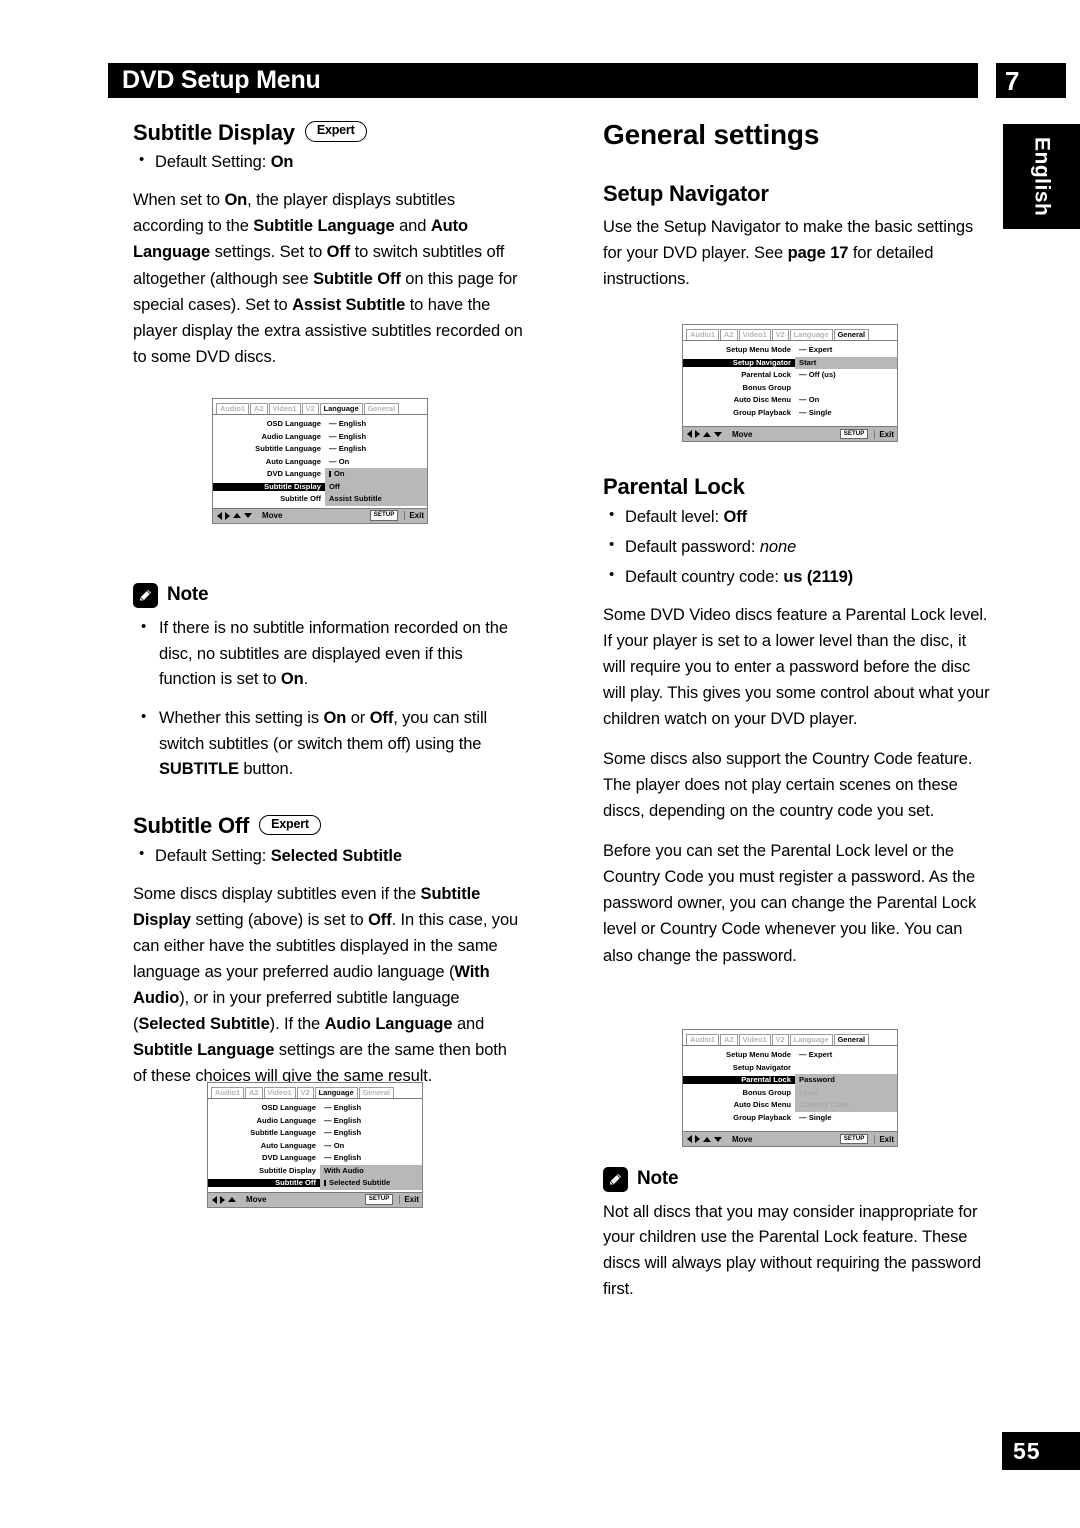 The height and width of the screenshot is (1528, 1080). Describe the element at coordinates (344, 1170) in the screenshot. I see `osd-row-value: With Audio` at that location.